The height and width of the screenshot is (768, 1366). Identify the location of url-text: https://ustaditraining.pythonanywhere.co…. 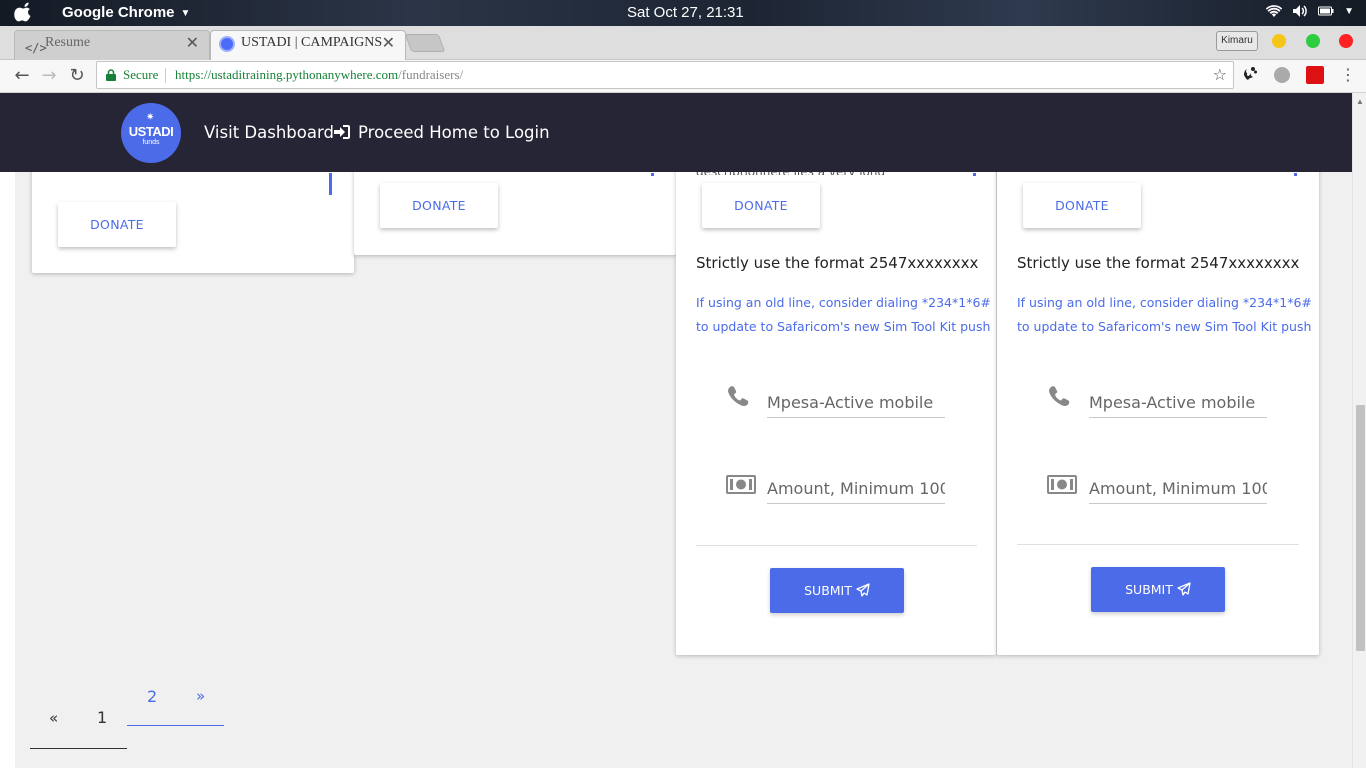
(319, 75).